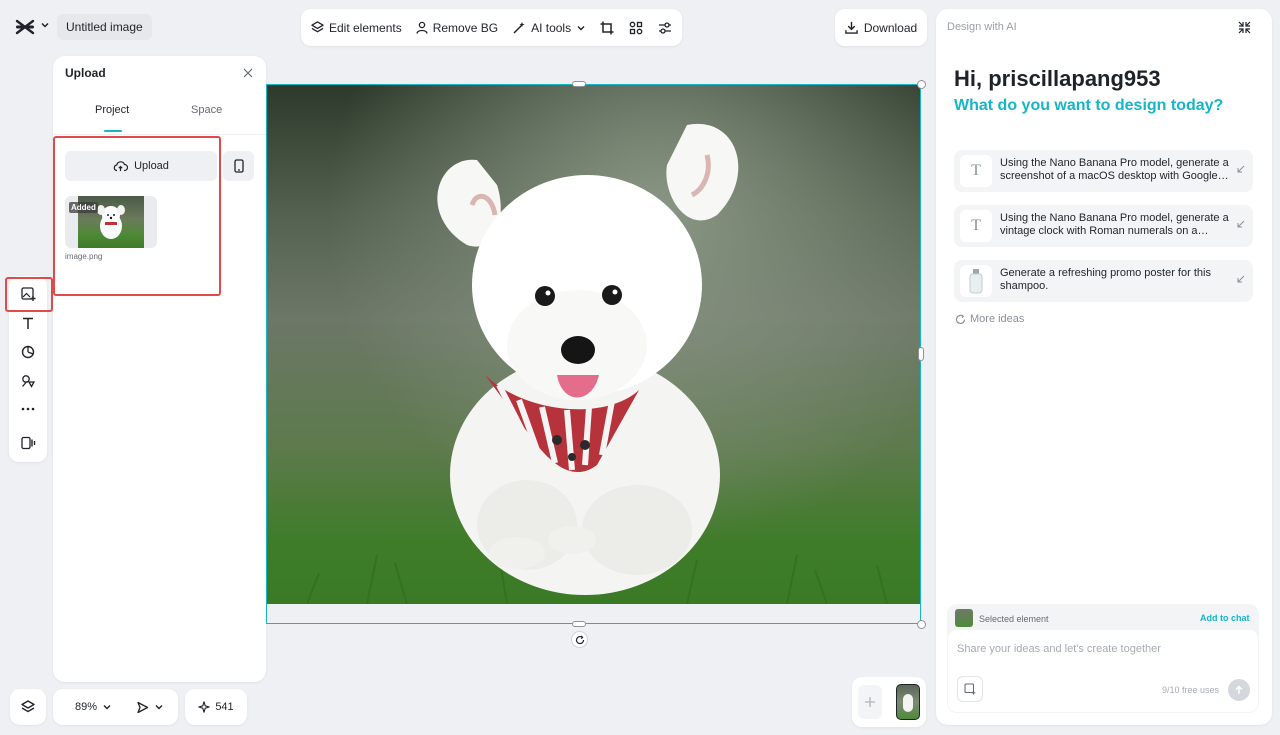  I want to click on subheading: What do you want to design today?, so click(1089, 105).